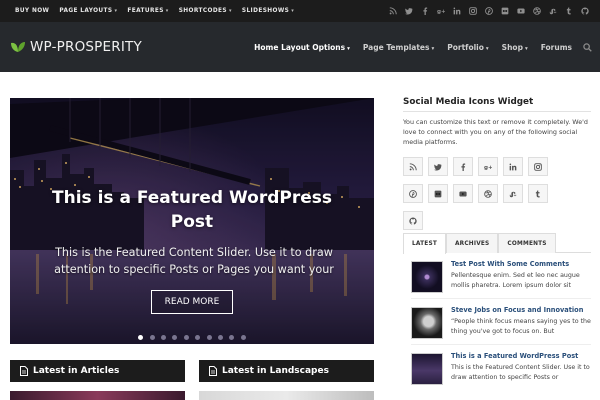 This screenshot has height=400, width=600. I want to click on topnav-item-page-layouts: PAGE LAYOUTS ▾, so click(88, 11).